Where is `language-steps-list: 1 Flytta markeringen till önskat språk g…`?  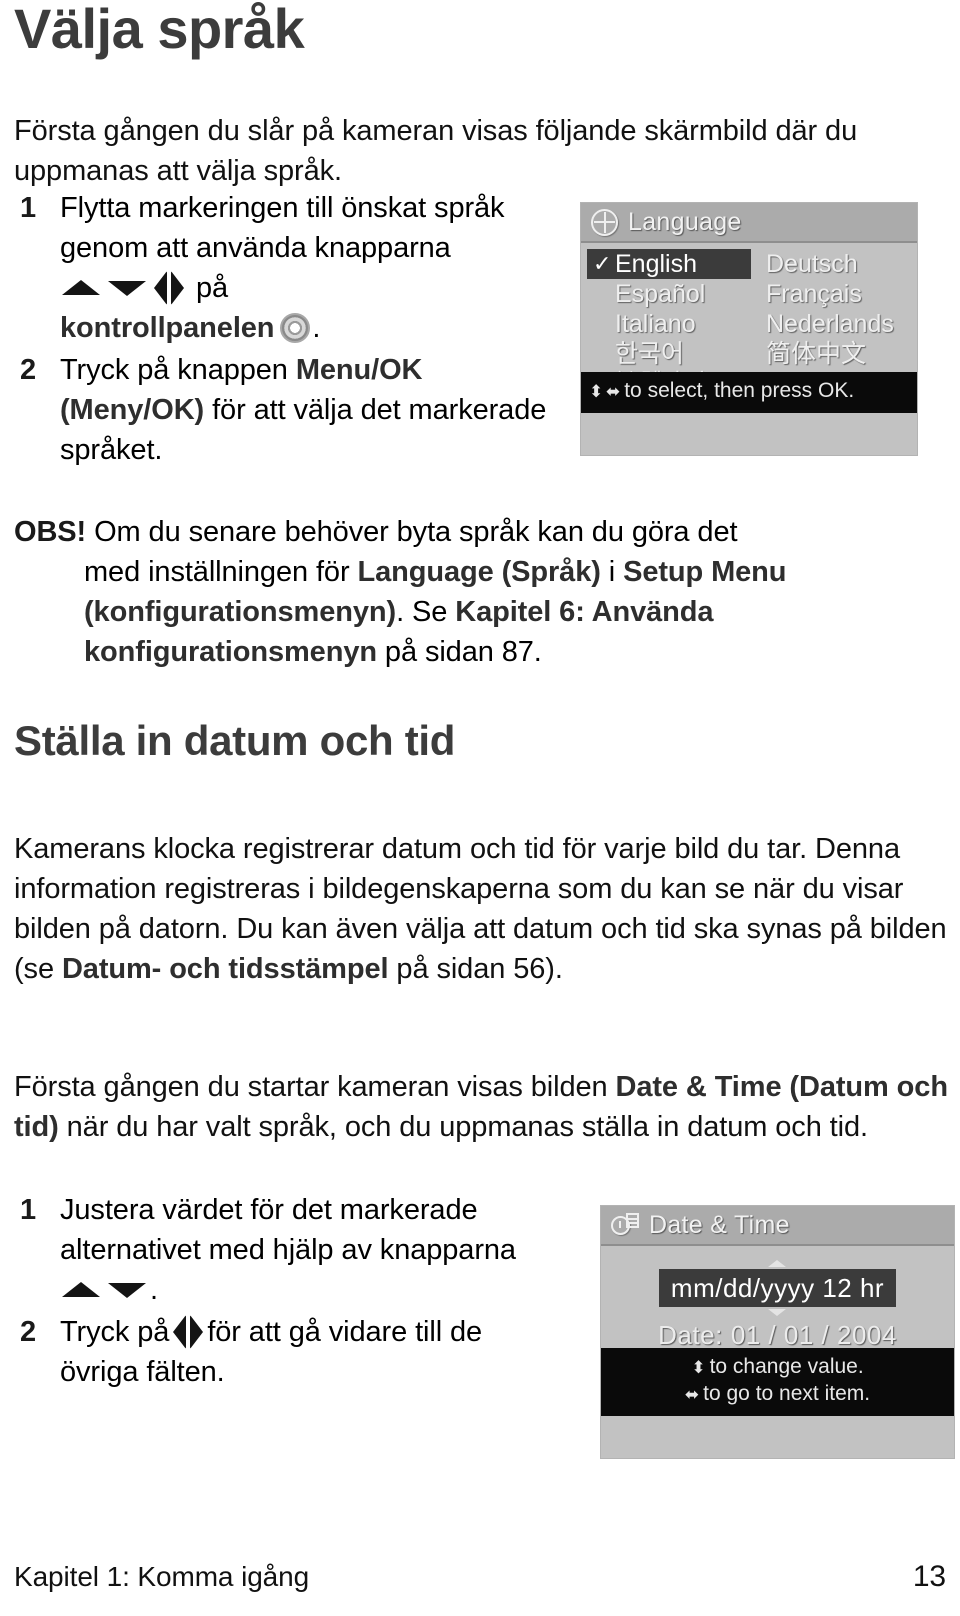 language-steps-list: 1 Flytta markeringen till önskat språk g… is located at coordinates (286, 330).